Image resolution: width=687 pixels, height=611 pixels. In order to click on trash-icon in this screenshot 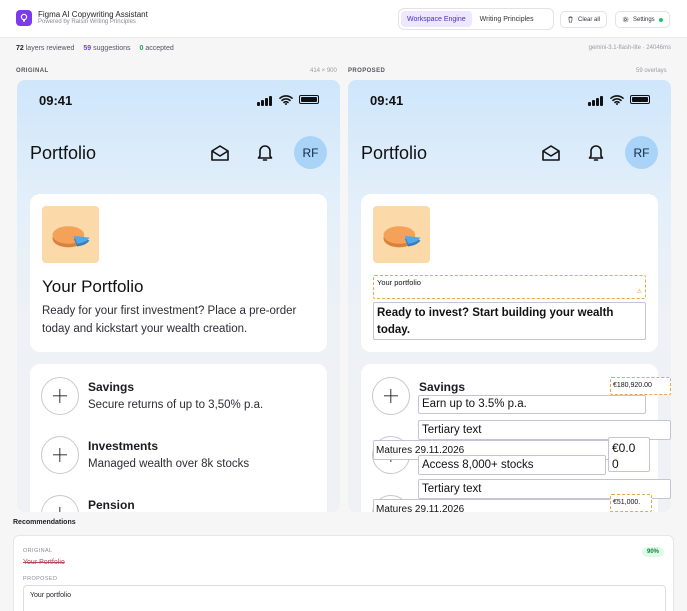, I will do `click(570, 19)`.